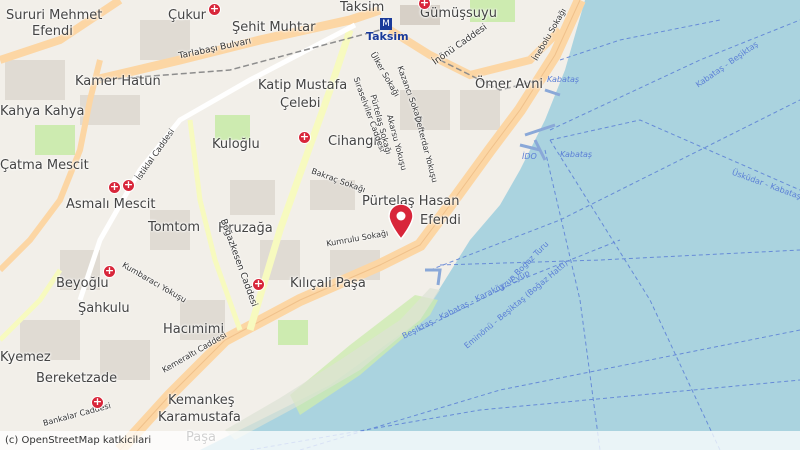 This screenshot has width=800, height=450. What do you see at coordinates (387, 36) in the screenshot?
I see `taksim-metro-label: Taksim` at bounding box center [387, 36].